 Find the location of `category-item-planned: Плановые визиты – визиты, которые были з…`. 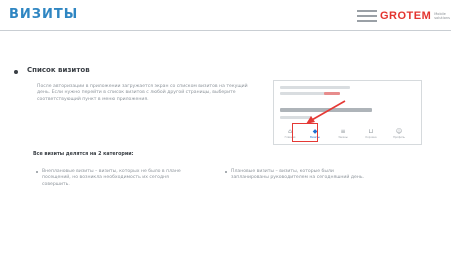

category-item-planned: Плановые визиты – визиты, которые были з… is located at coordinates (298, 175).